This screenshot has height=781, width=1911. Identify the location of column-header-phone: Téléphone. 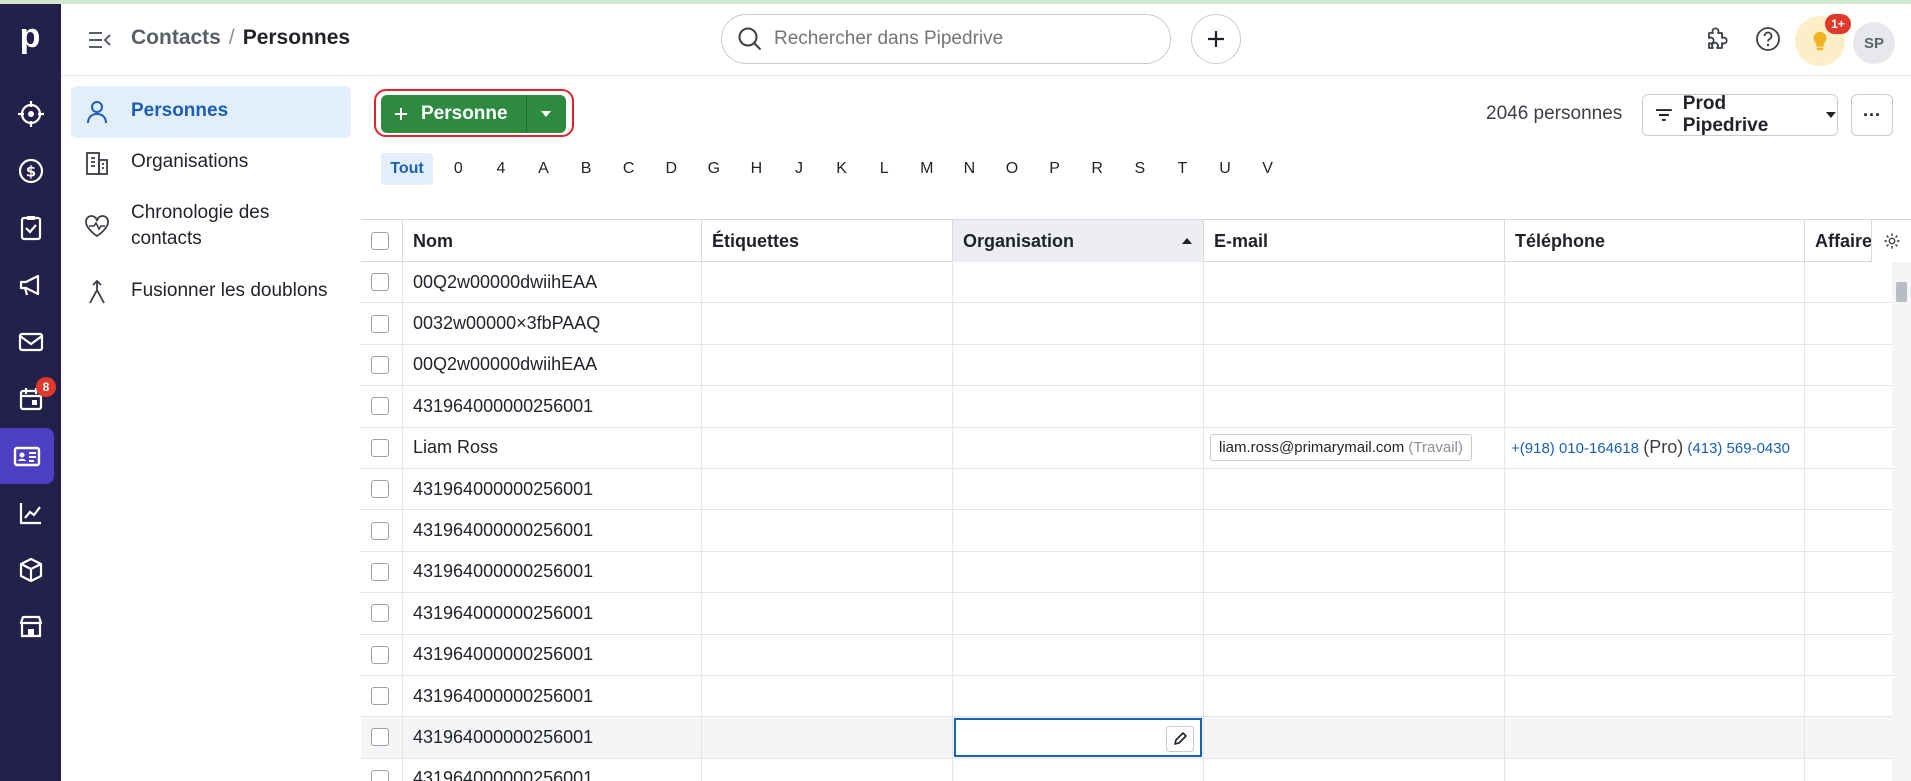
(1655, 241).